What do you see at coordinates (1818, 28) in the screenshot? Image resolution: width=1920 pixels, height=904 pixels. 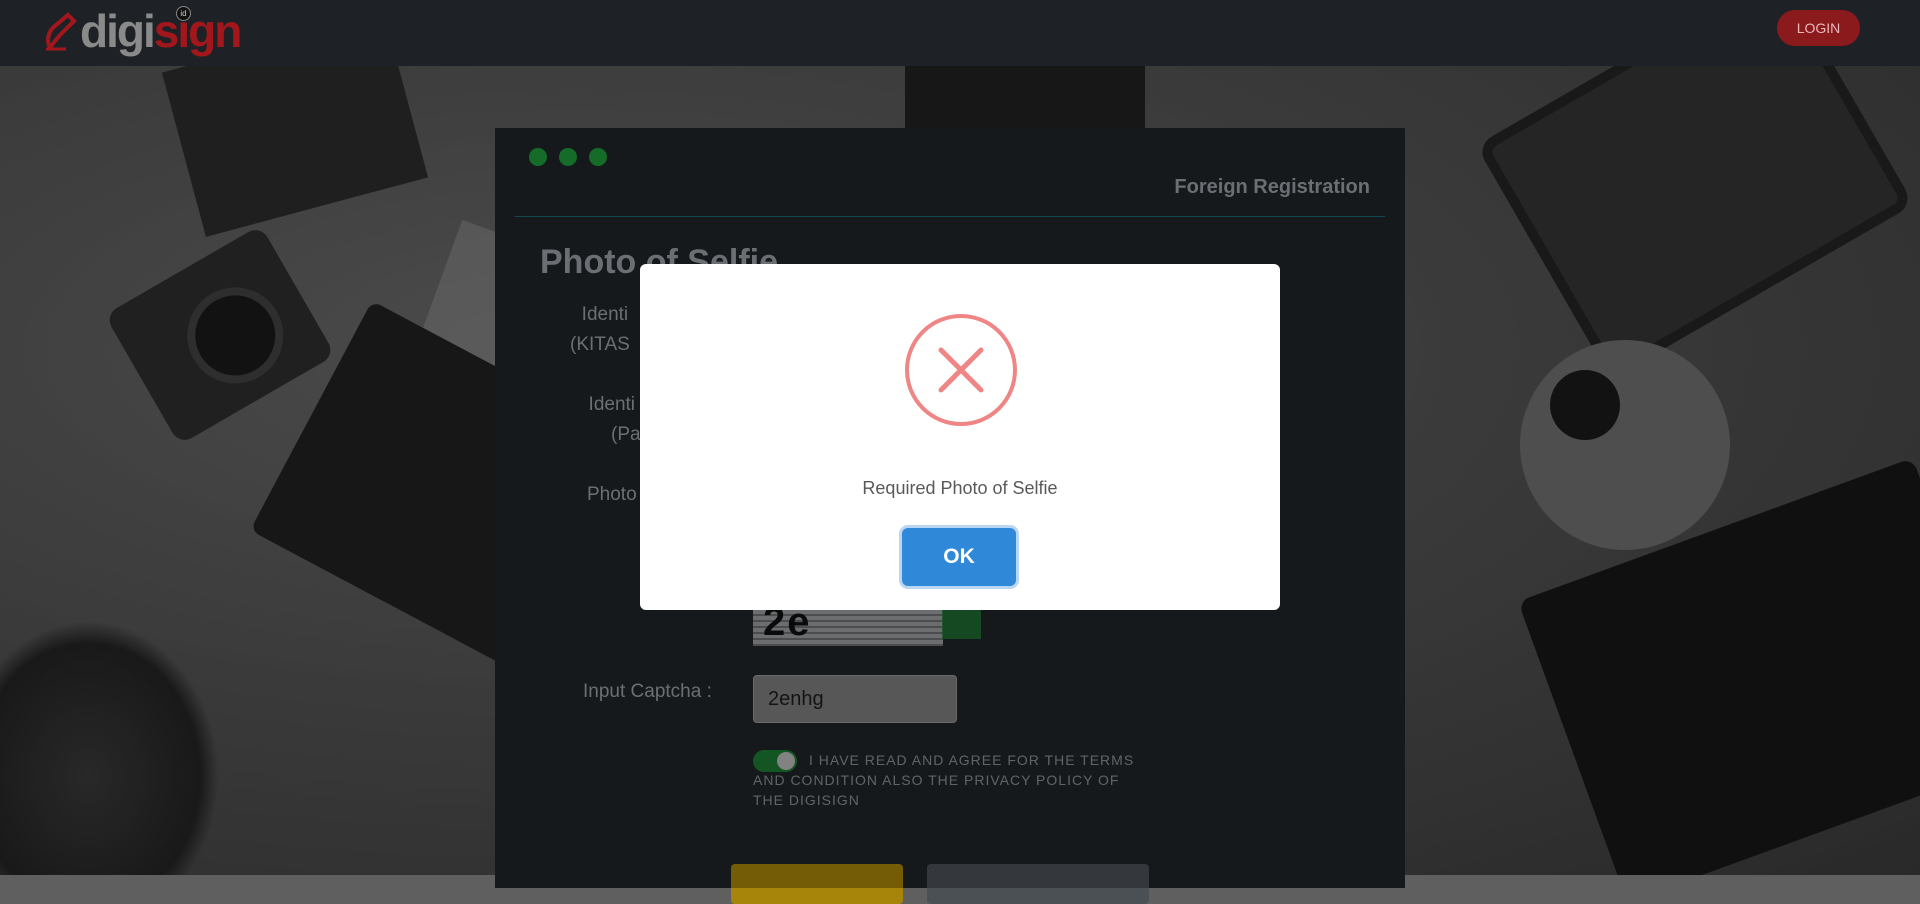 I see `login-button: LOGIN` at bounding box center [1818, 28].